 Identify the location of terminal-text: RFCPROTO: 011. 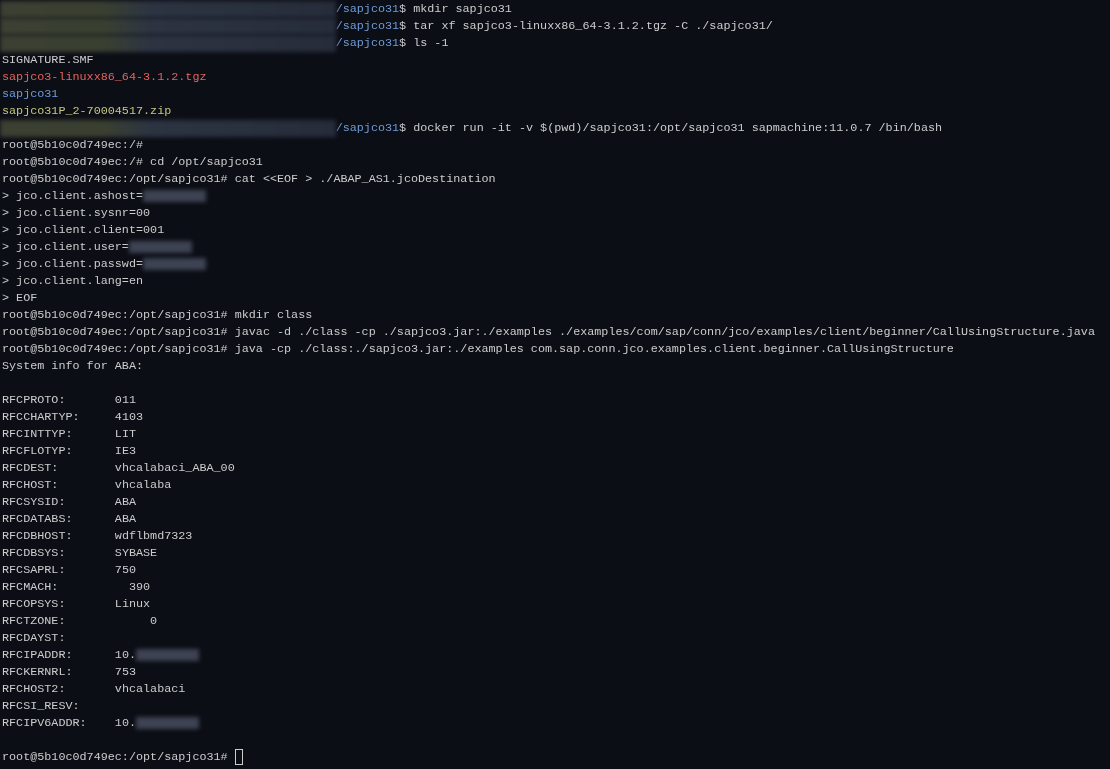
(69, 400).